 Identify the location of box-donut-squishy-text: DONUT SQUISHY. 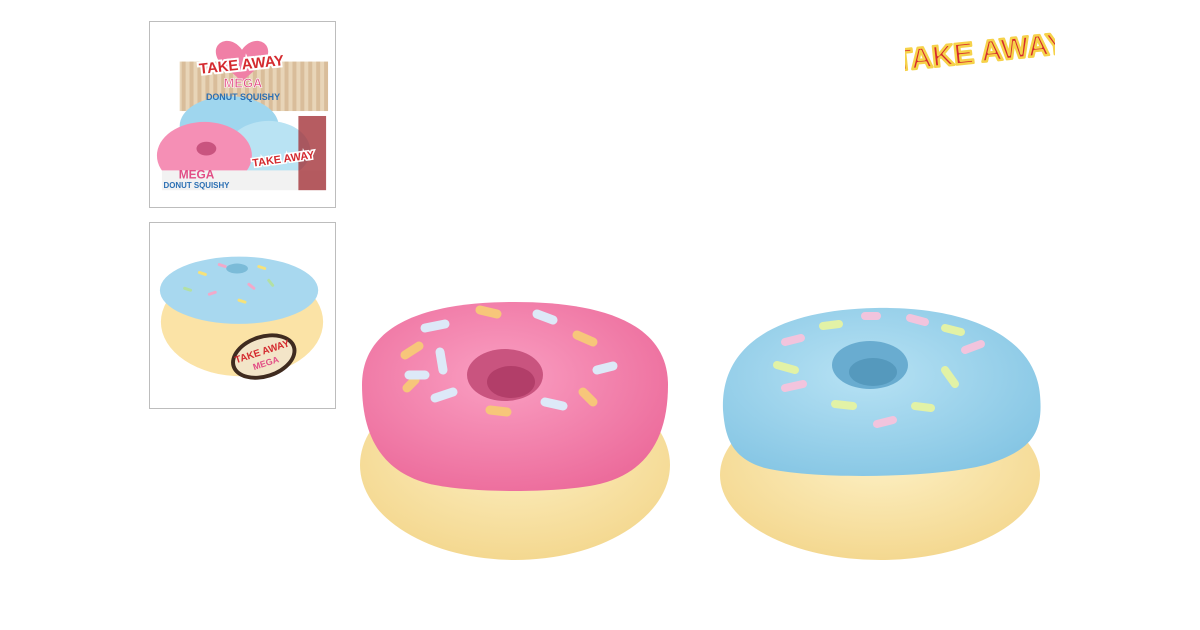
(243, 97).